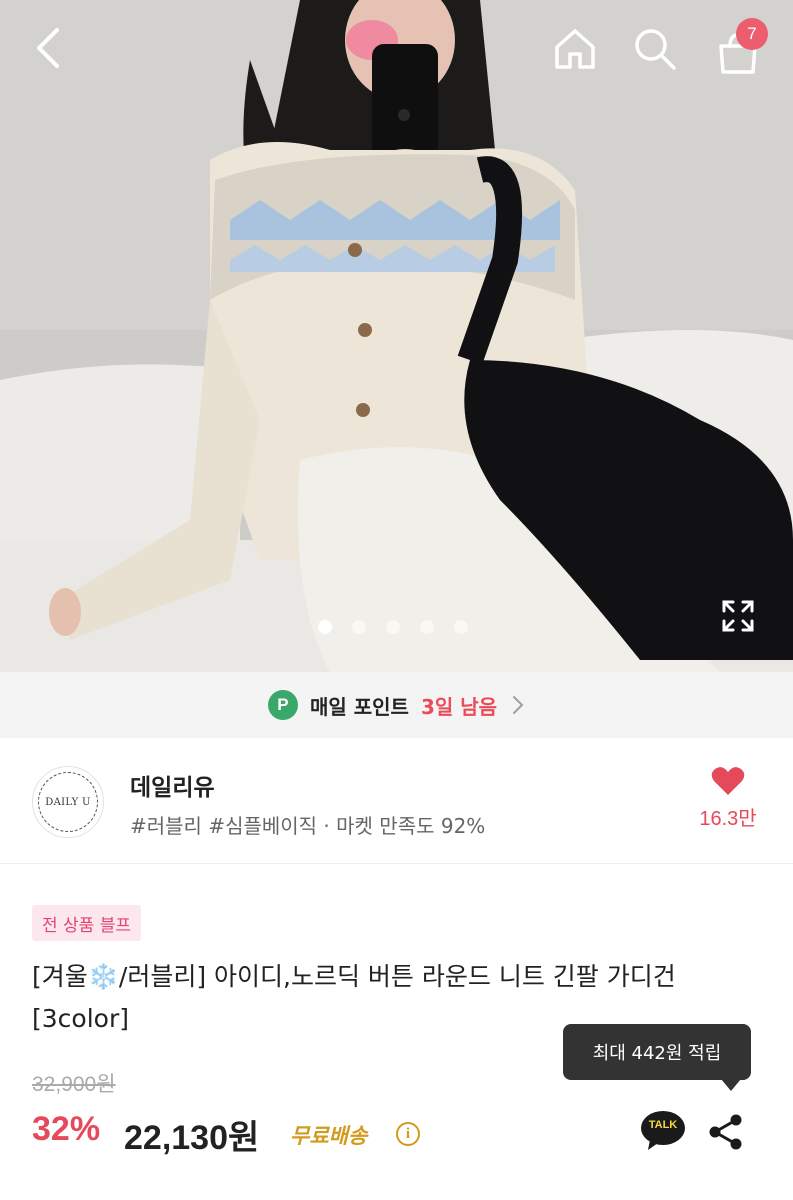 The image size is (793, 1200). I want to click on sale-price: 22,130원, so click(192, 1138).